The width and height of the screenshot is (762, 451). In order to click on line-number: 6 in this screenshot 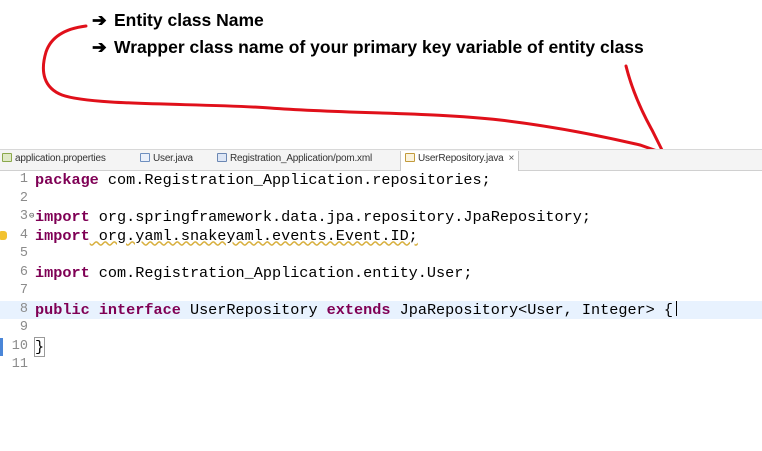, I will do `click(23, 272)`.